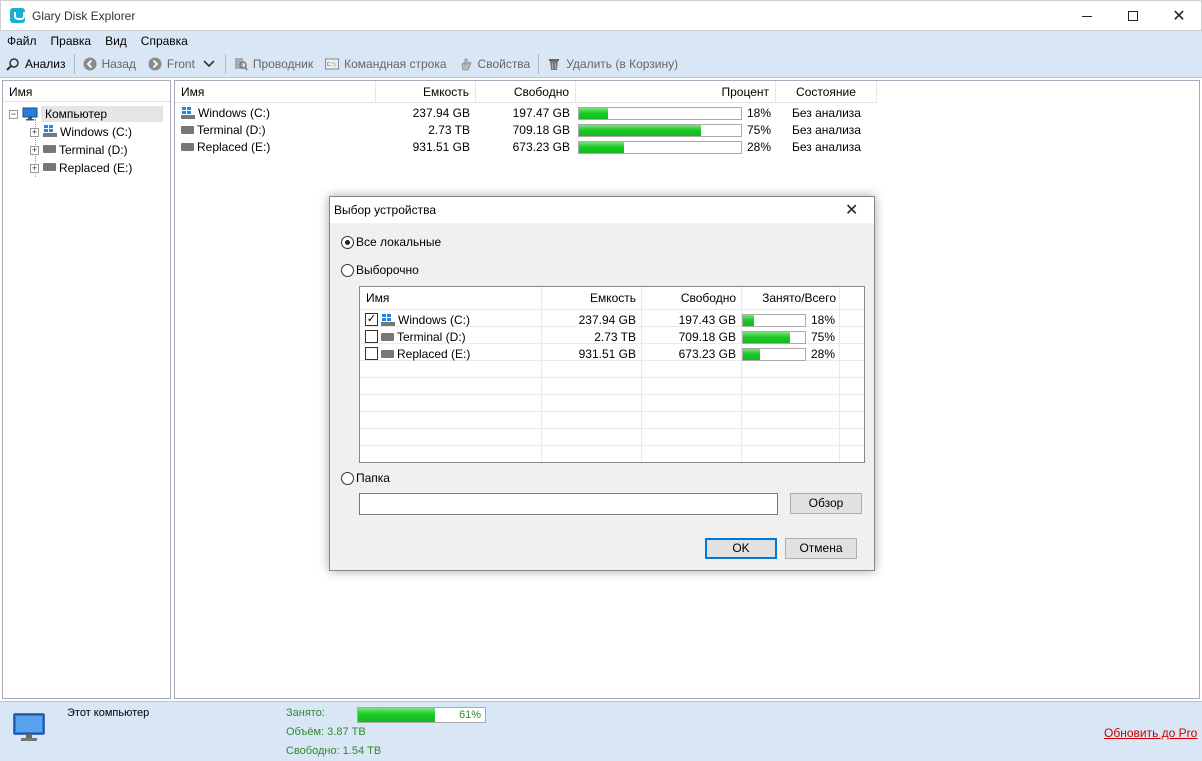  I want to click on minimize-button, so click(1087, 16).